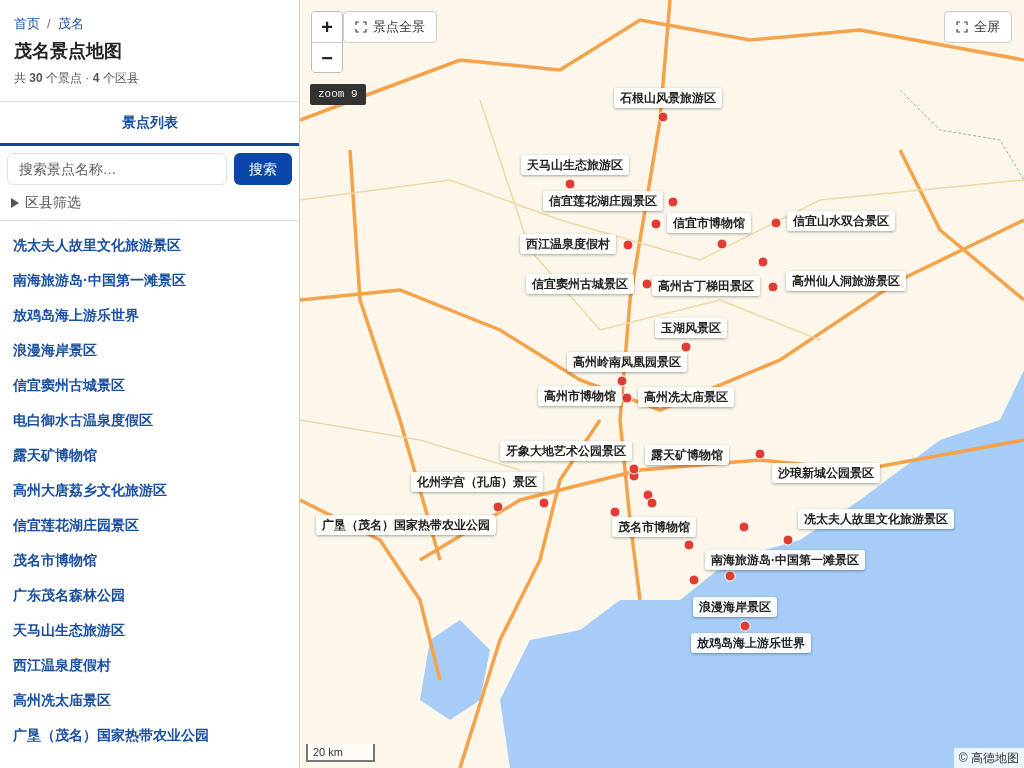  I want to click on spot-link: 信宜窦州古城景区, so click(149, 386).